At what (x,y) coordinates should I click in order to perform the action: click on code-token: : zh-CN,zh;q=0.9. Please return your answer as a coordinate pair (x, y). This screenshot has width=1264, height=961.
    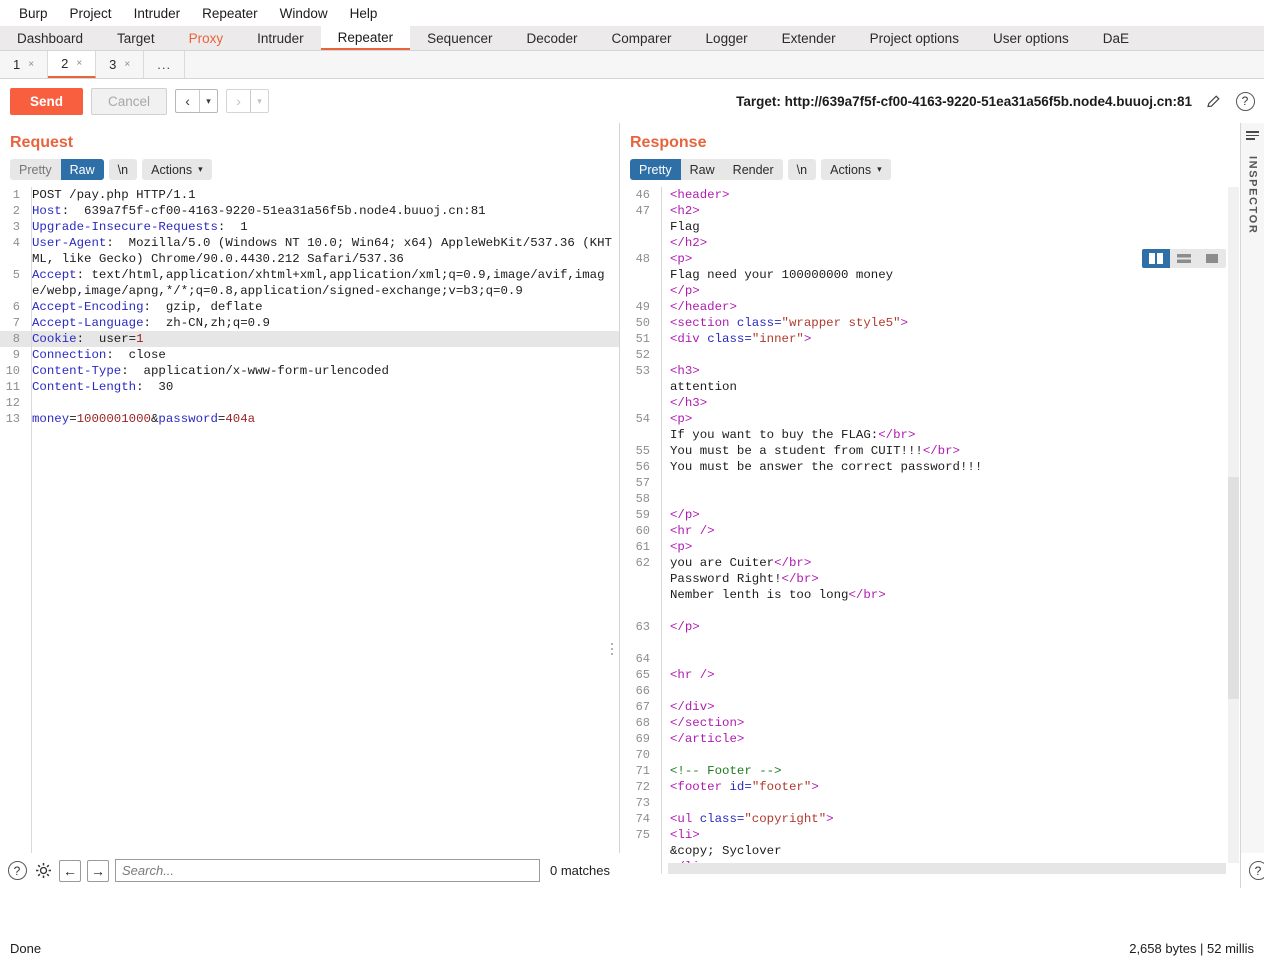
    Looking at the image, I should click on (206, 323).